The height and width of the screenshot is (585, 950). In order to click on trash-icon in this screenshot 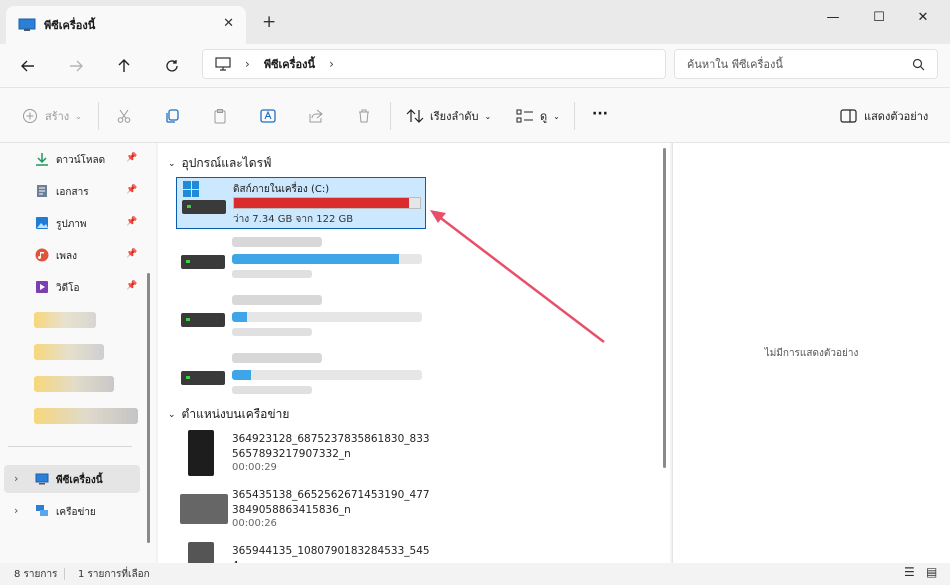, I will do `click(364, 116)`.